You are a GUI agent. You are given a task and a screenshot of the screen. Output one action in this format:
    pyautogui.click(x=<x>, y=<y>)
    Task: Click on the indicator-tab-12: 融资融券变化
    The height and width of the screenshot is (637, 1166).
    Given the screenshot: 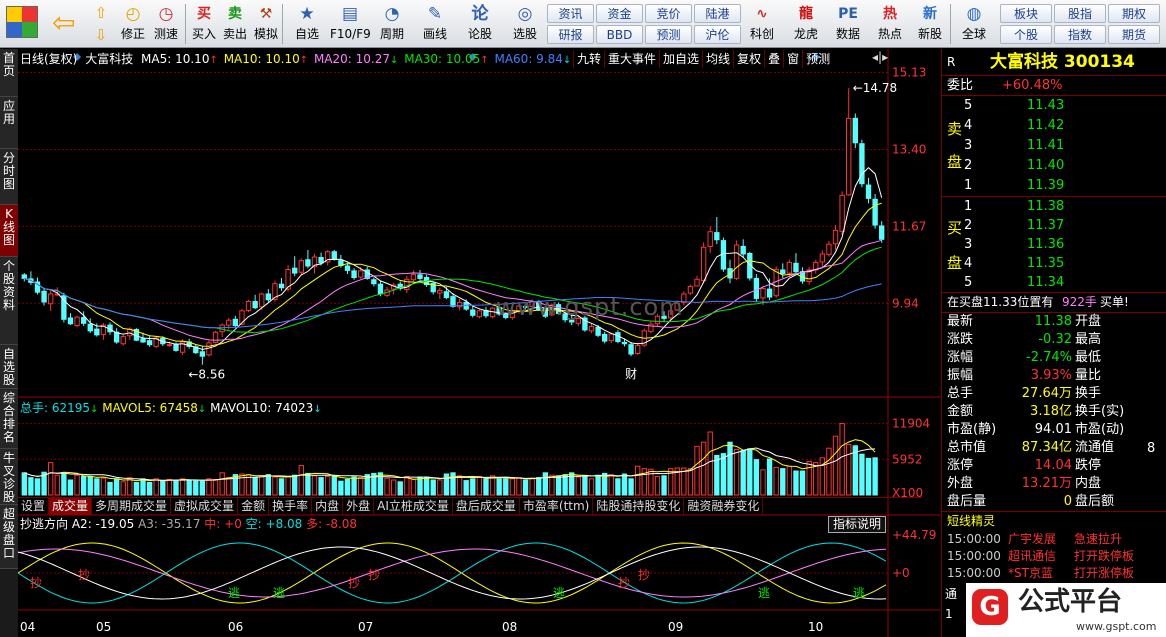 What is the action you would take?
    pyautogui.click(x=724, y=506)
    